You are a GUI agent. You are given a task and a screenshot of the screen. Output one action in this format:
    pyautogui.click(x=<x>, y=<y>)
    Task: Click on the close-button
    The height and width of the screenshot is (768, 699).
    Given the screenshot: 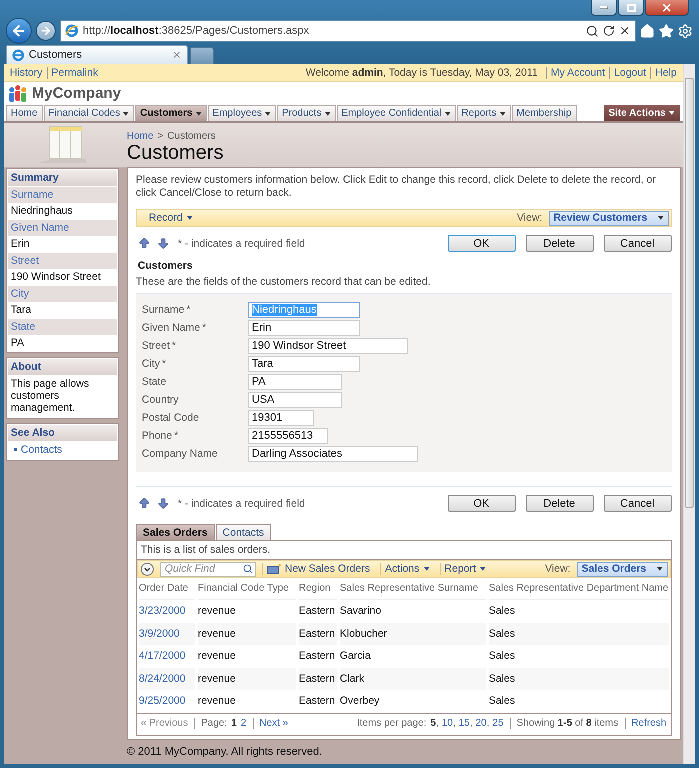 What is the action you would take?
    pyautogui.click(x=667, y=8)
    